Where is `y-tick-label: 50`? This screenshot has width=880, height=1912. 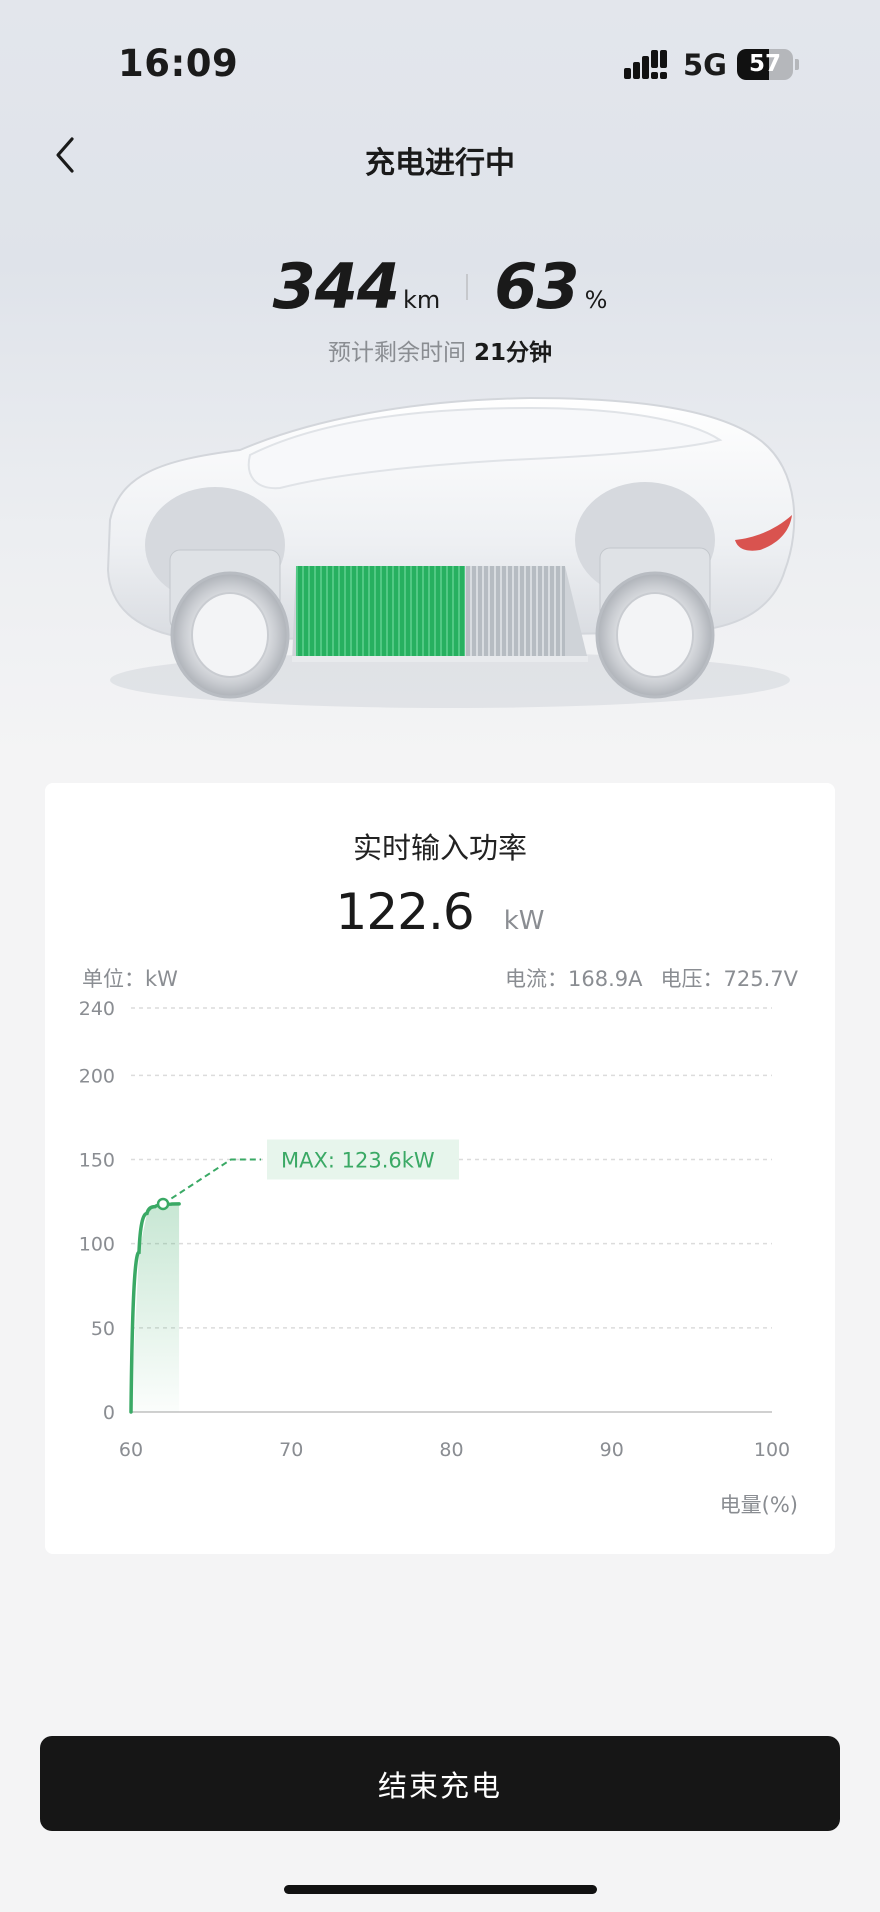
y-tick-label: 50 is located at coordinates (103, 1329).